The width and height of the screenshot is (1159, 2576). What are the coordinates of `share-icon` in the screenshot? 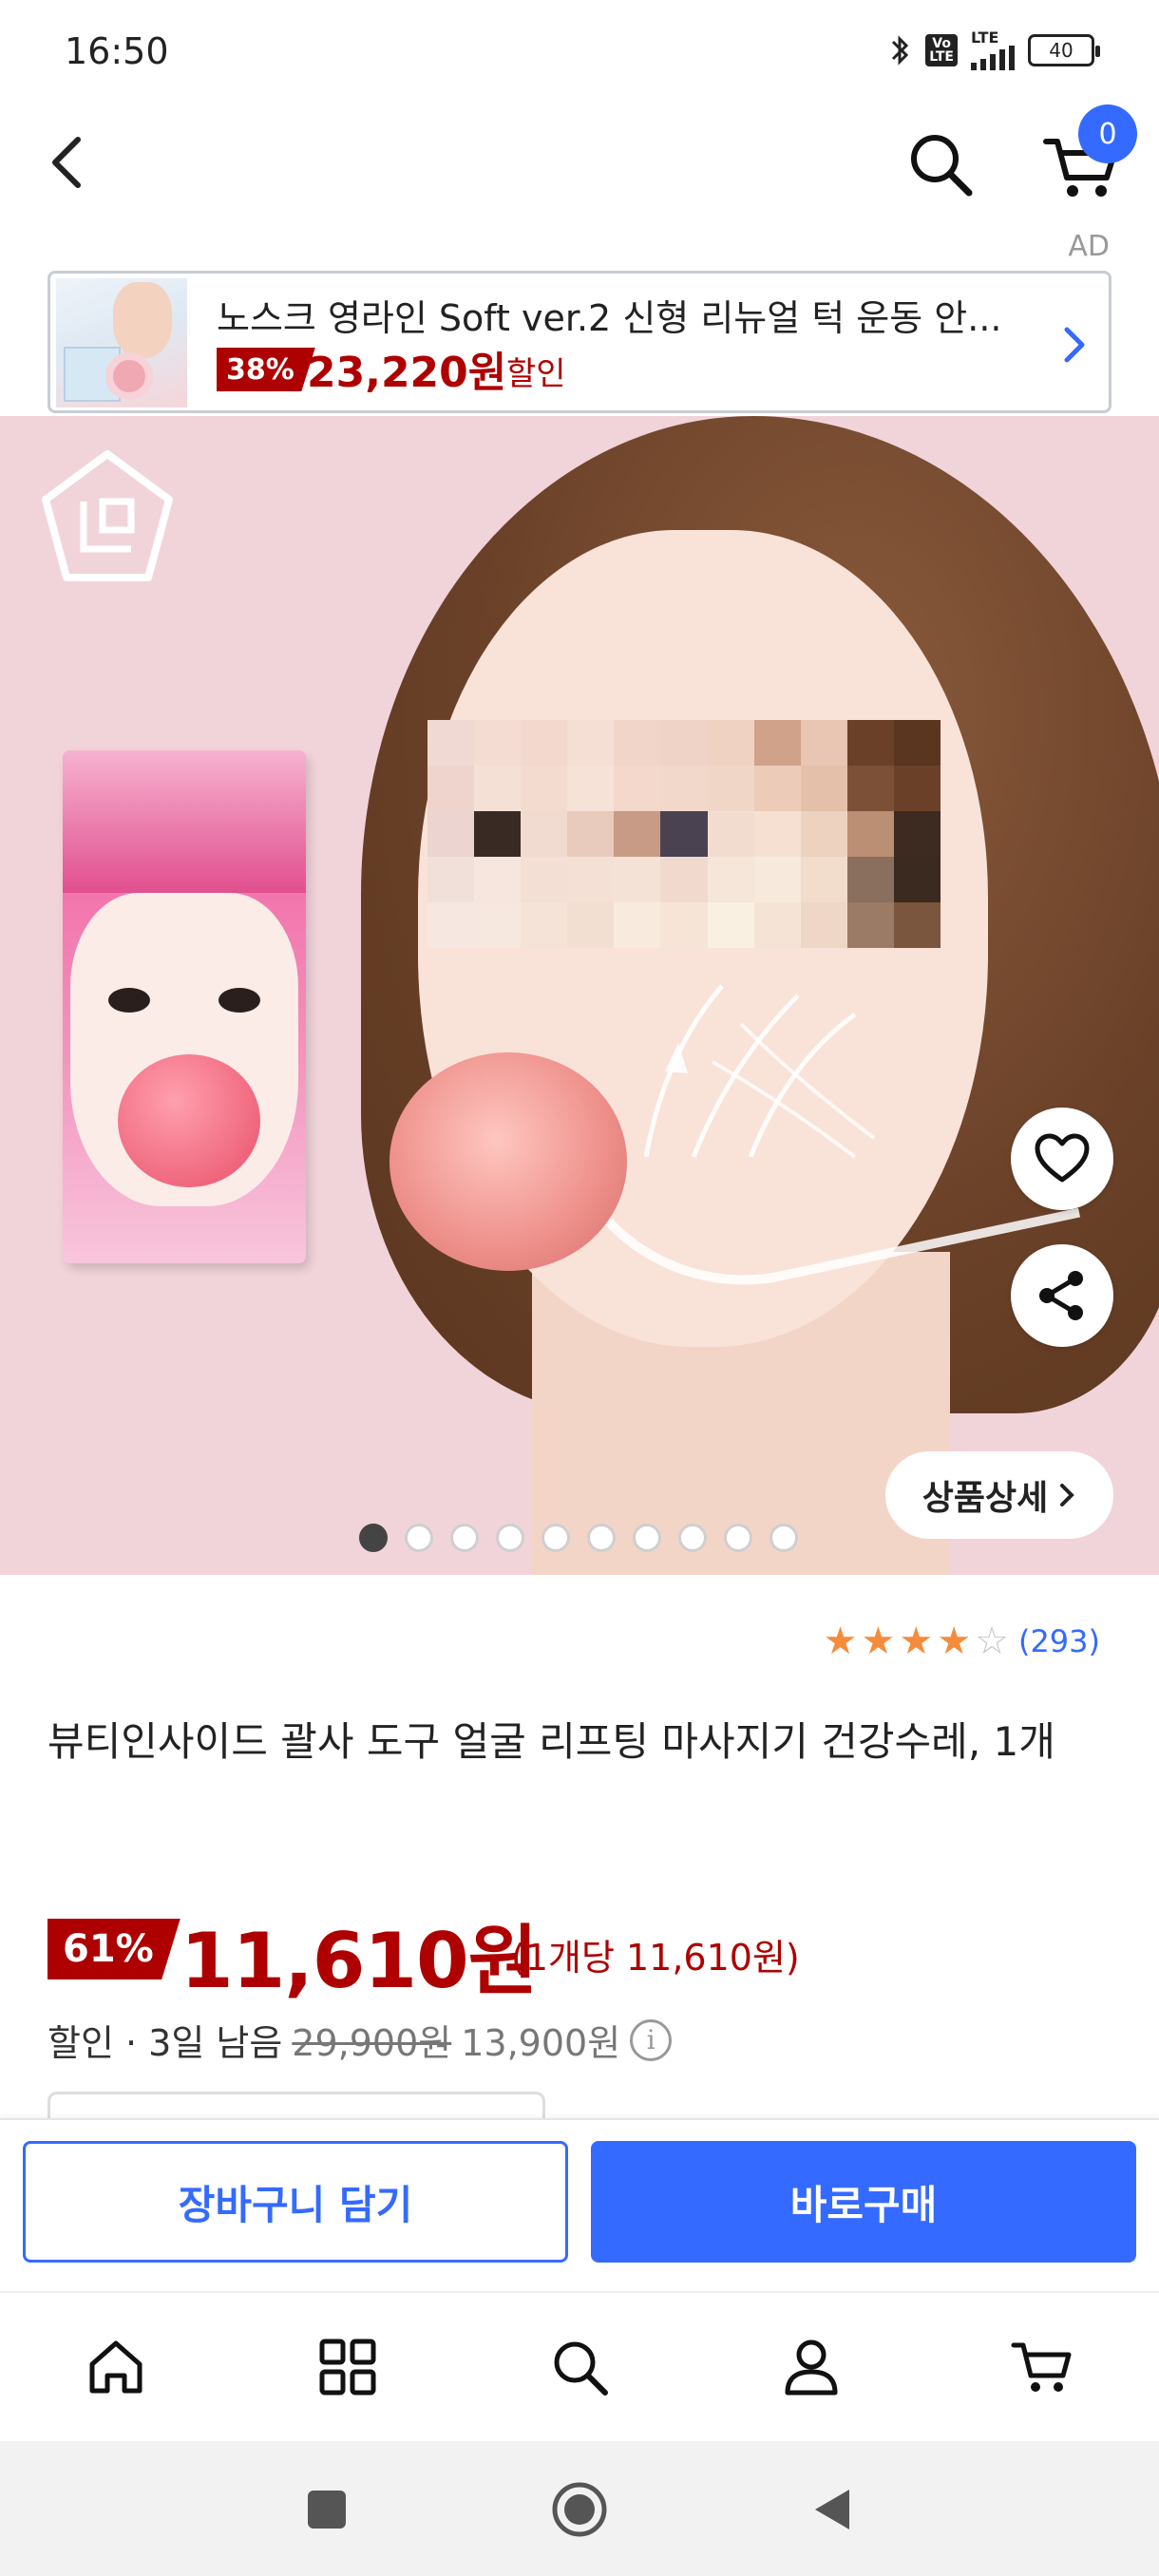 It's located at (1061, 1295).